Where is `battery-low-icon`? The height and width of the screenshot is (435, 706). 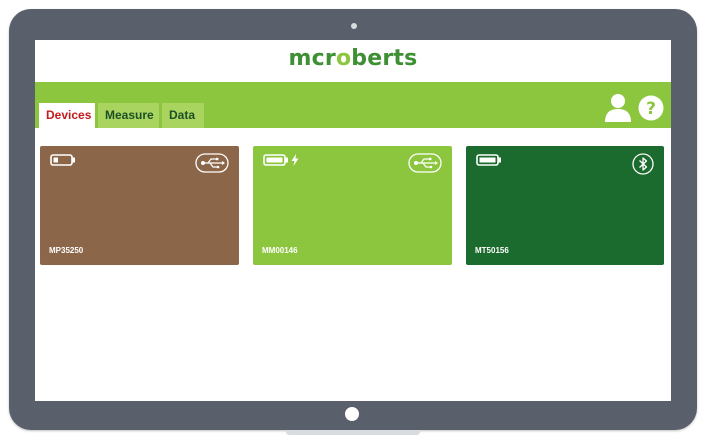 battery-low-icon is located at coordinates (62, 160).